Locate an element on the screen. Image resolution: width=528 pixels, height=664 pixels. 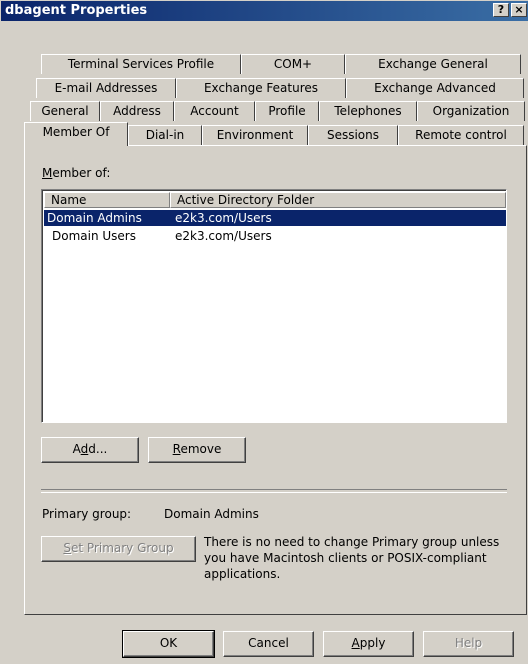
table-row: Domain Admins e2k3.com/Users is located at coordinates (275, 218).